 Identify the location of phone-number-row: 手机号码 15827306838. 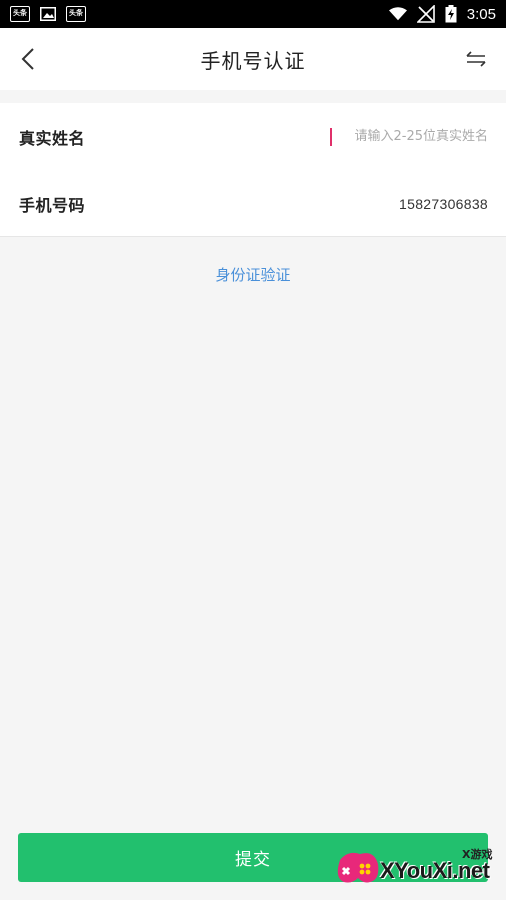
(253, 203).